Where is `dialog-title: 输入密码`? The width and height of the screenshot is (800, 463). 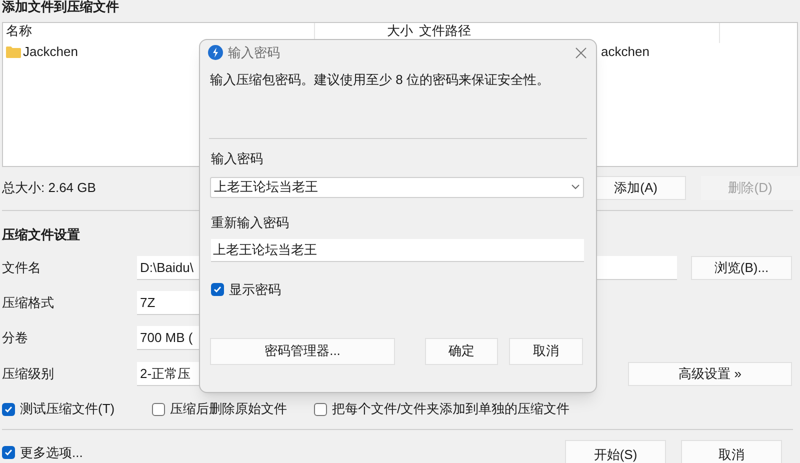
dialog-title: 输入密码 is located at coordinates (254, 53).